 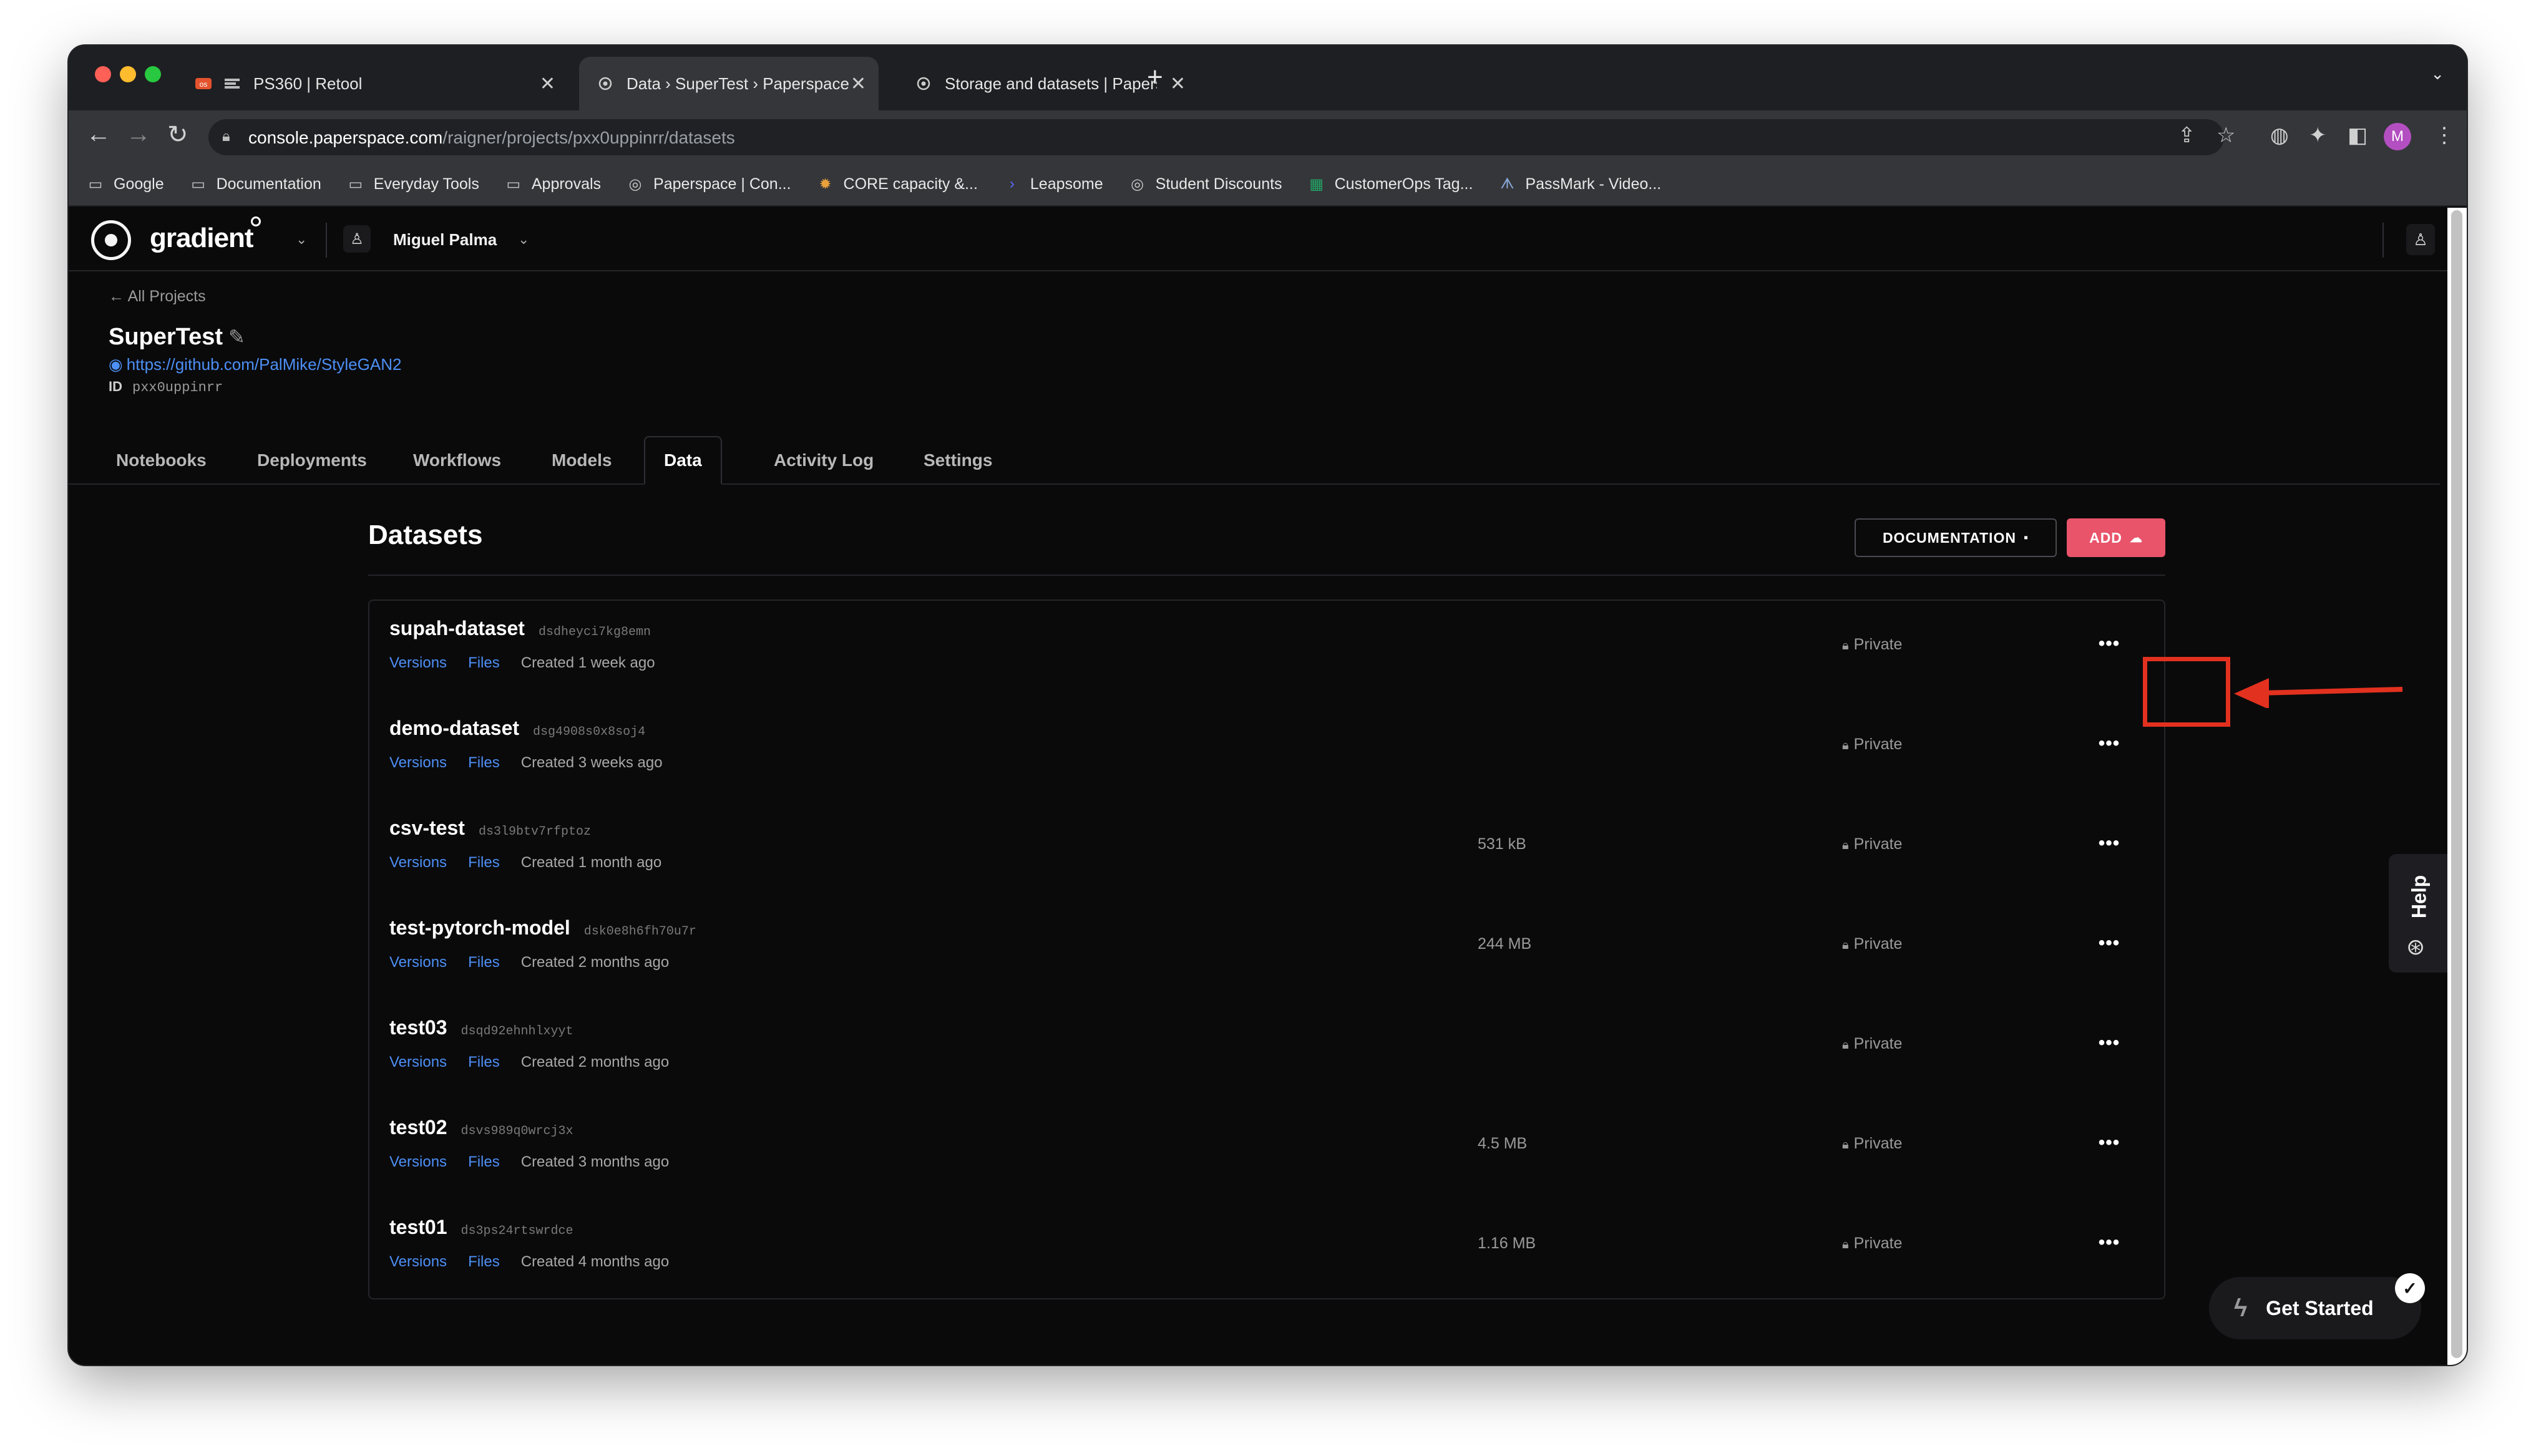 What do you see at coordinates (198, 184) in the screenshot?
I see `folder-icon: ▭` at bounding box center [198, 184].